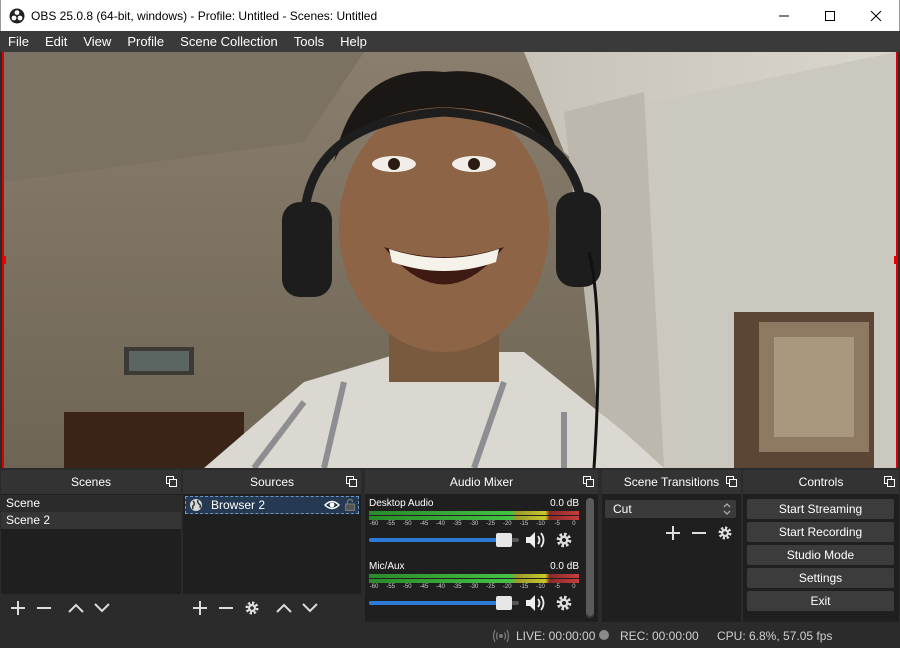 Image resolution: width=900 pixels, height=648 pixels. I want to click on scene-transitions-title: Scene Transitions, so click(671, 482).